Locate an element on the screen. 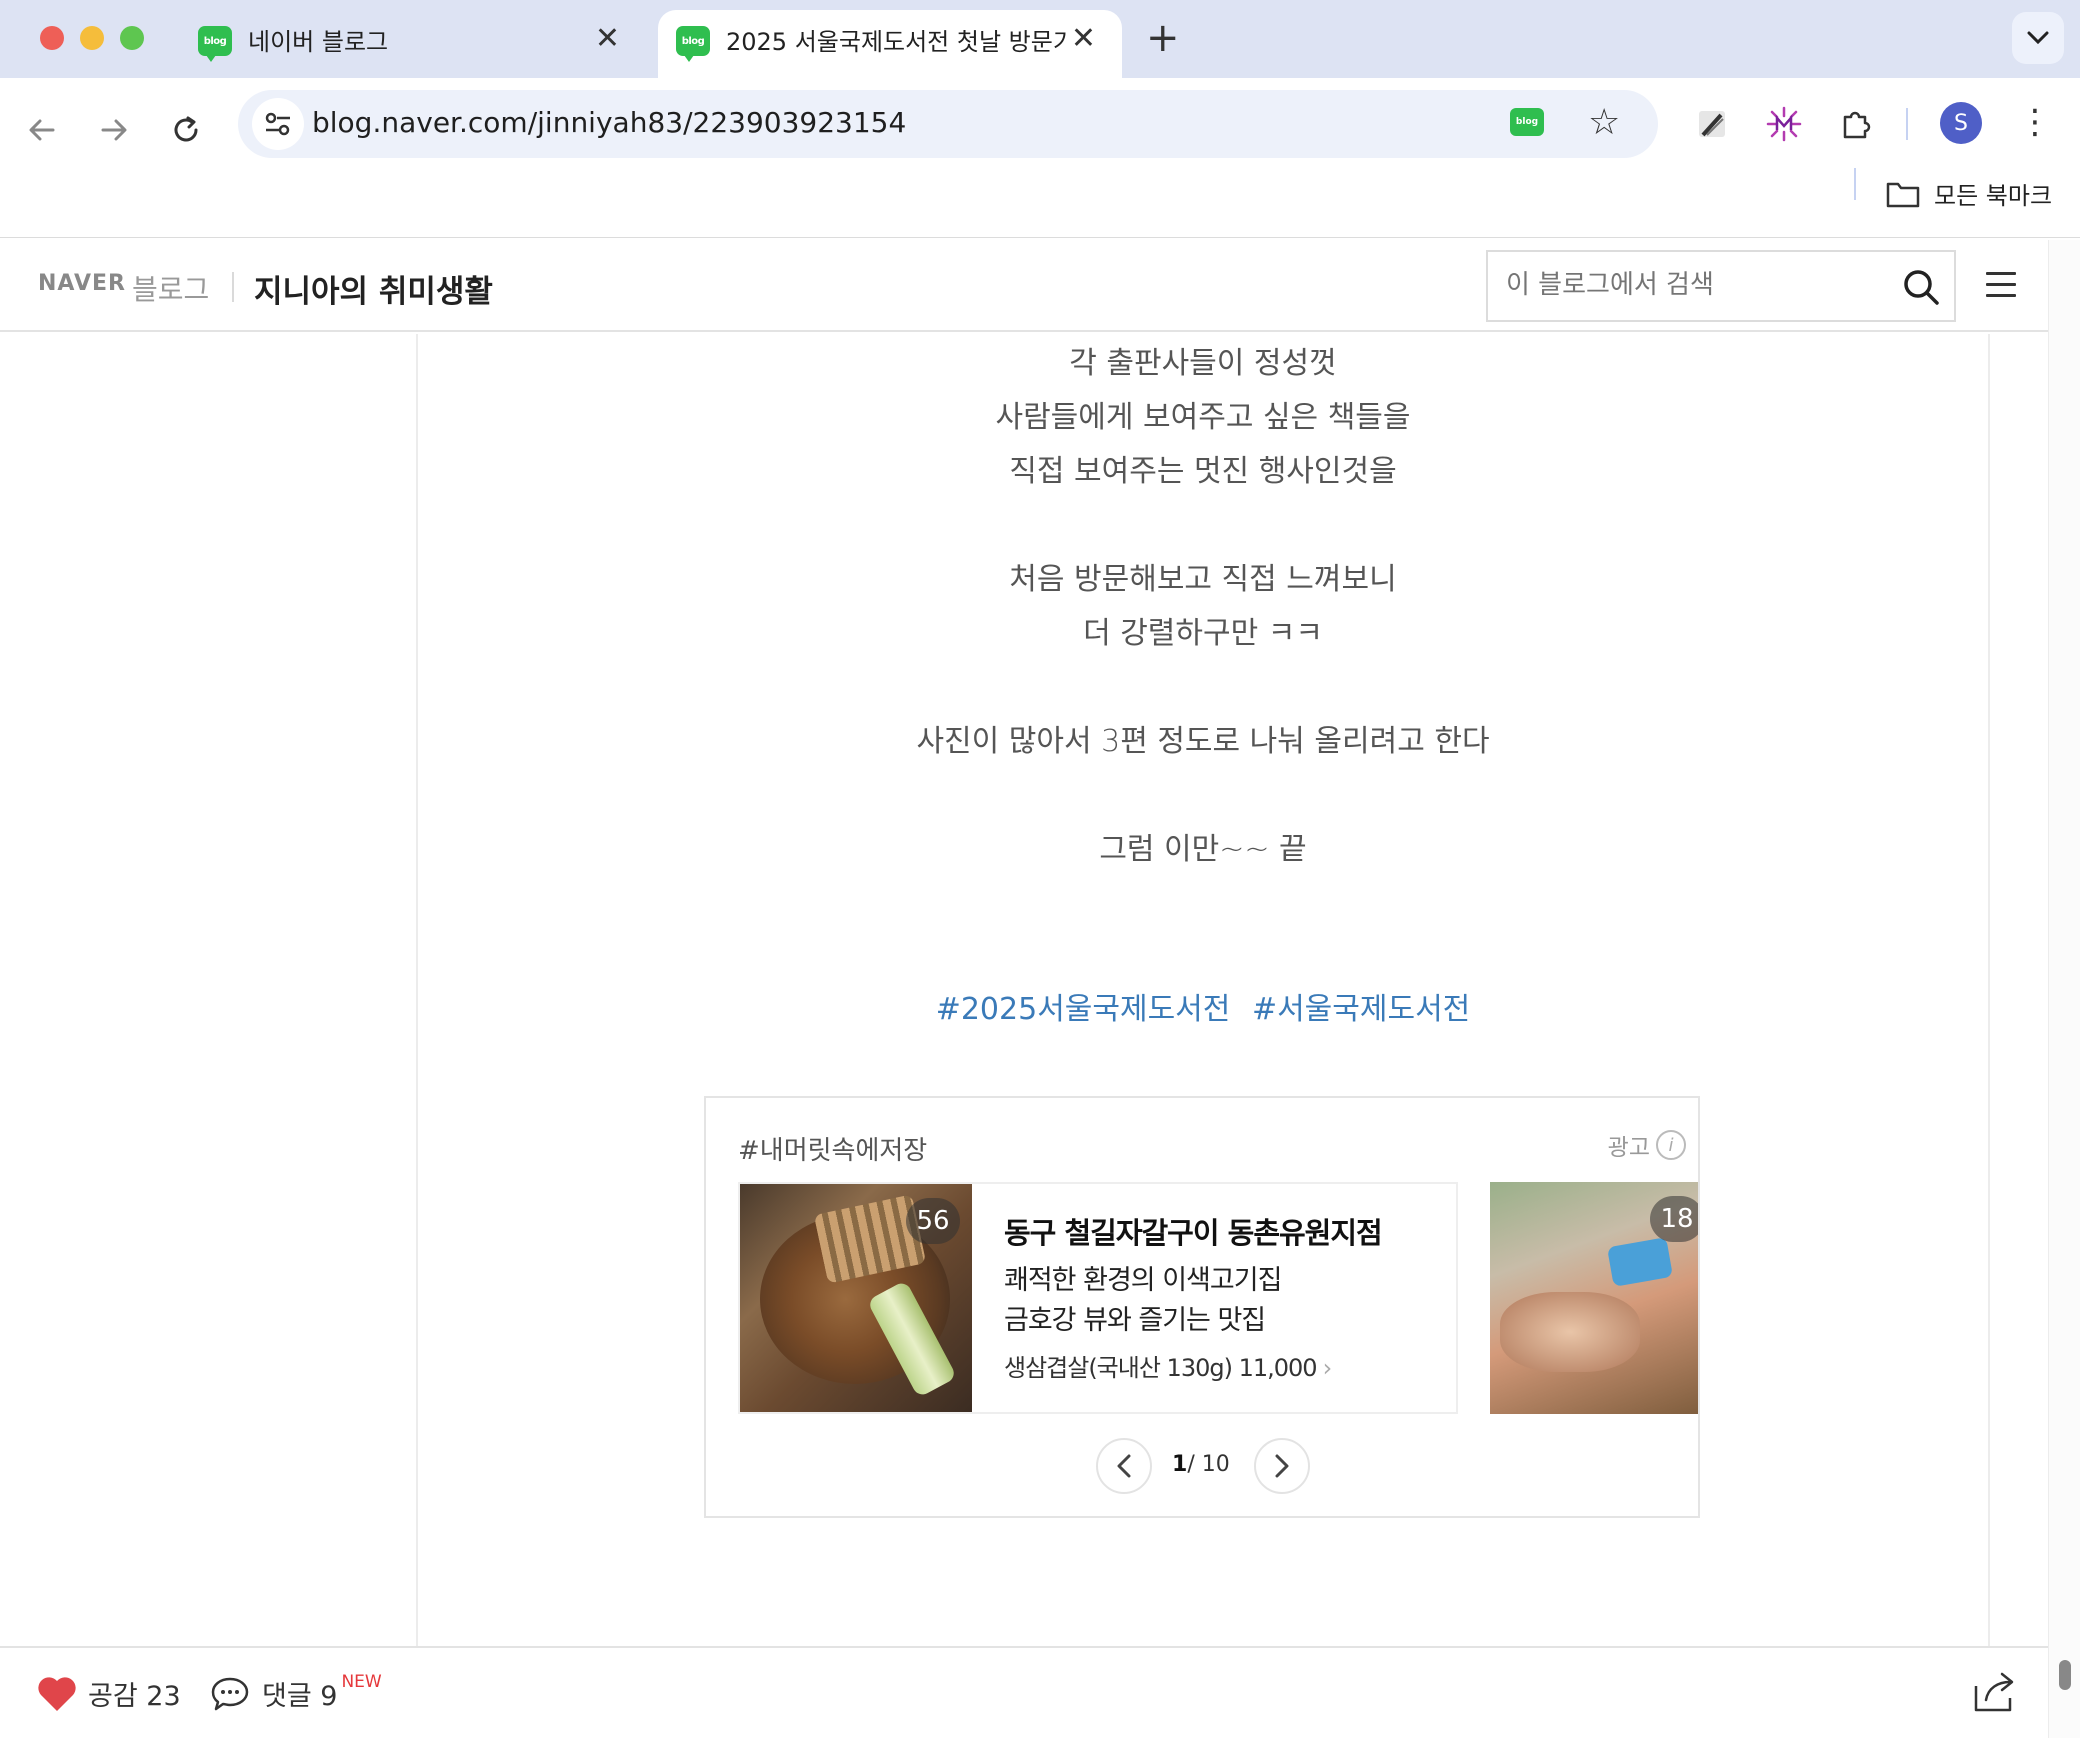 This screenshot has height=1738, width=2080. chevron-left-icon is located at coordinates (1124, 1466).